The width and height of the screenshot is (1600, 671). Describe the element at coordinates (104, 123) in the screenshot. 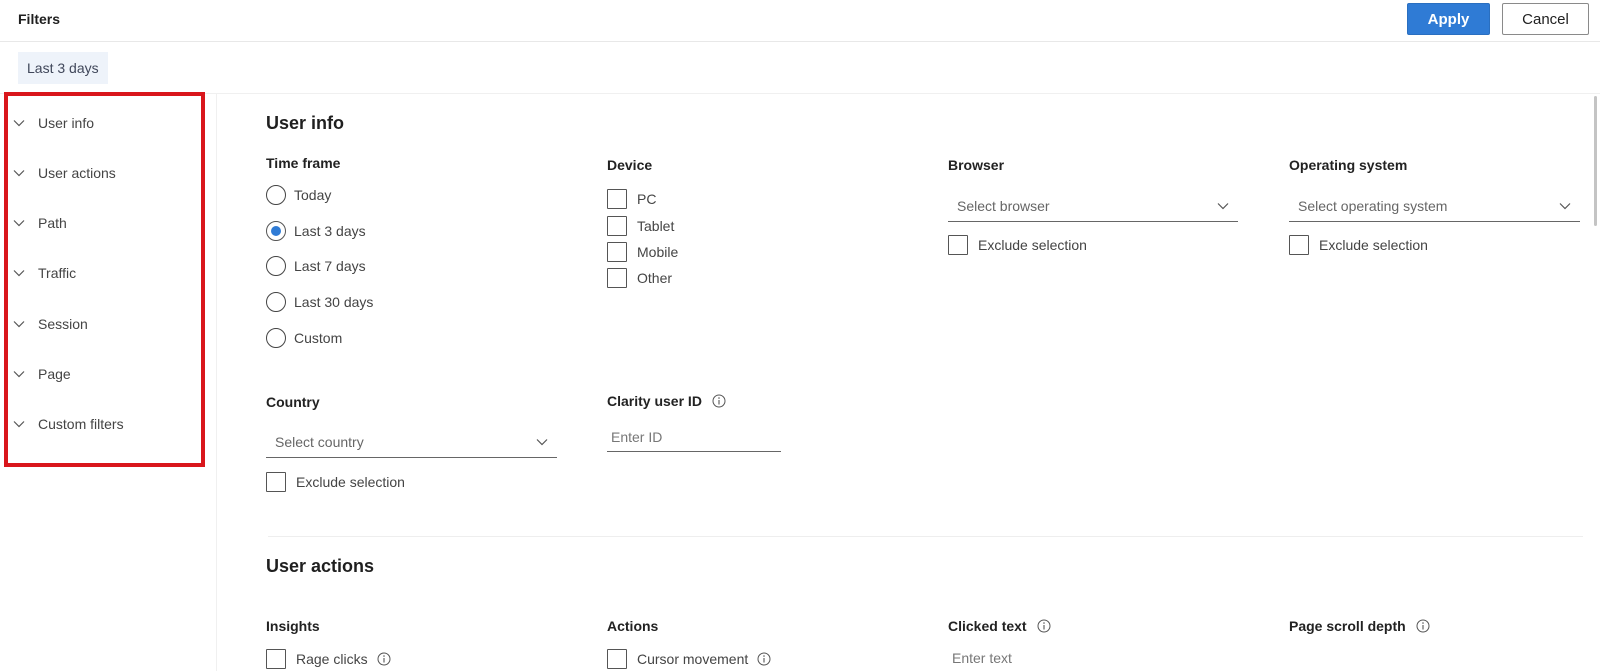

I see `sidebar-item-user-info: User info` at that location.